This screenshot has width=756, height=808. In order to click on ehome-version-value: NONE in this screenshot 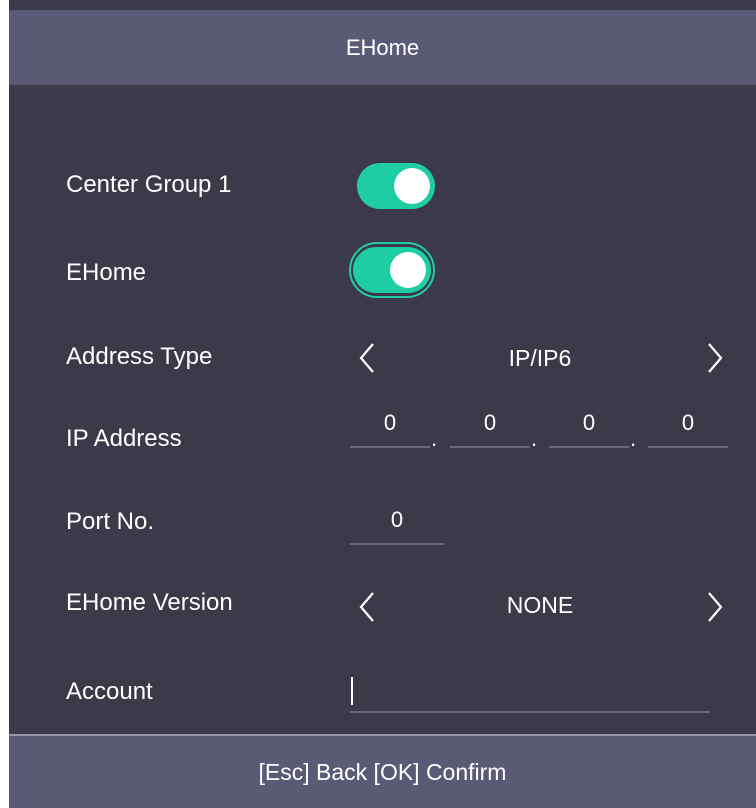, I will do `click(540, 605)`.